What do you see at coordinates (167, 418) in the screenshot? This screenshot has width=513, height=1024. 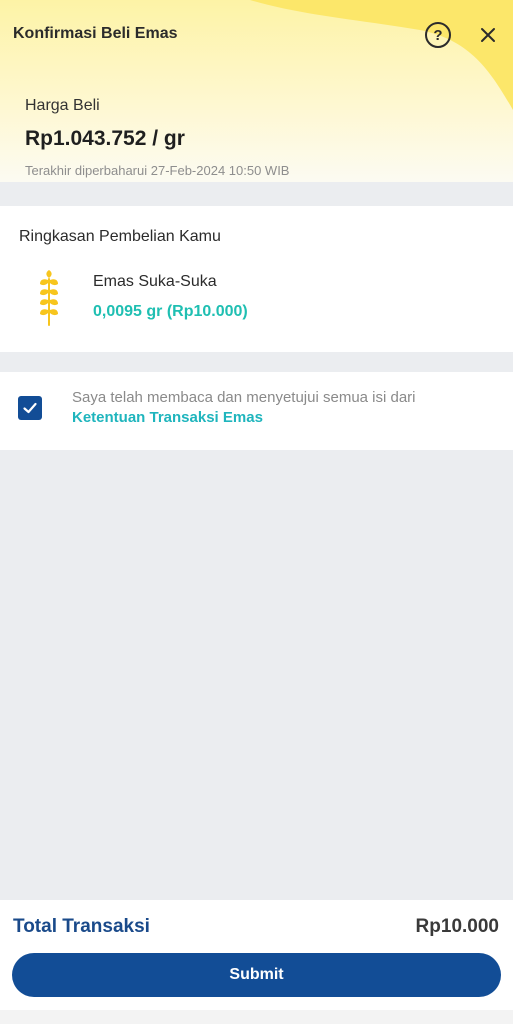 I see `terms-link: Ketentuan Transaksi Emas` at bounding box center [167, 418].